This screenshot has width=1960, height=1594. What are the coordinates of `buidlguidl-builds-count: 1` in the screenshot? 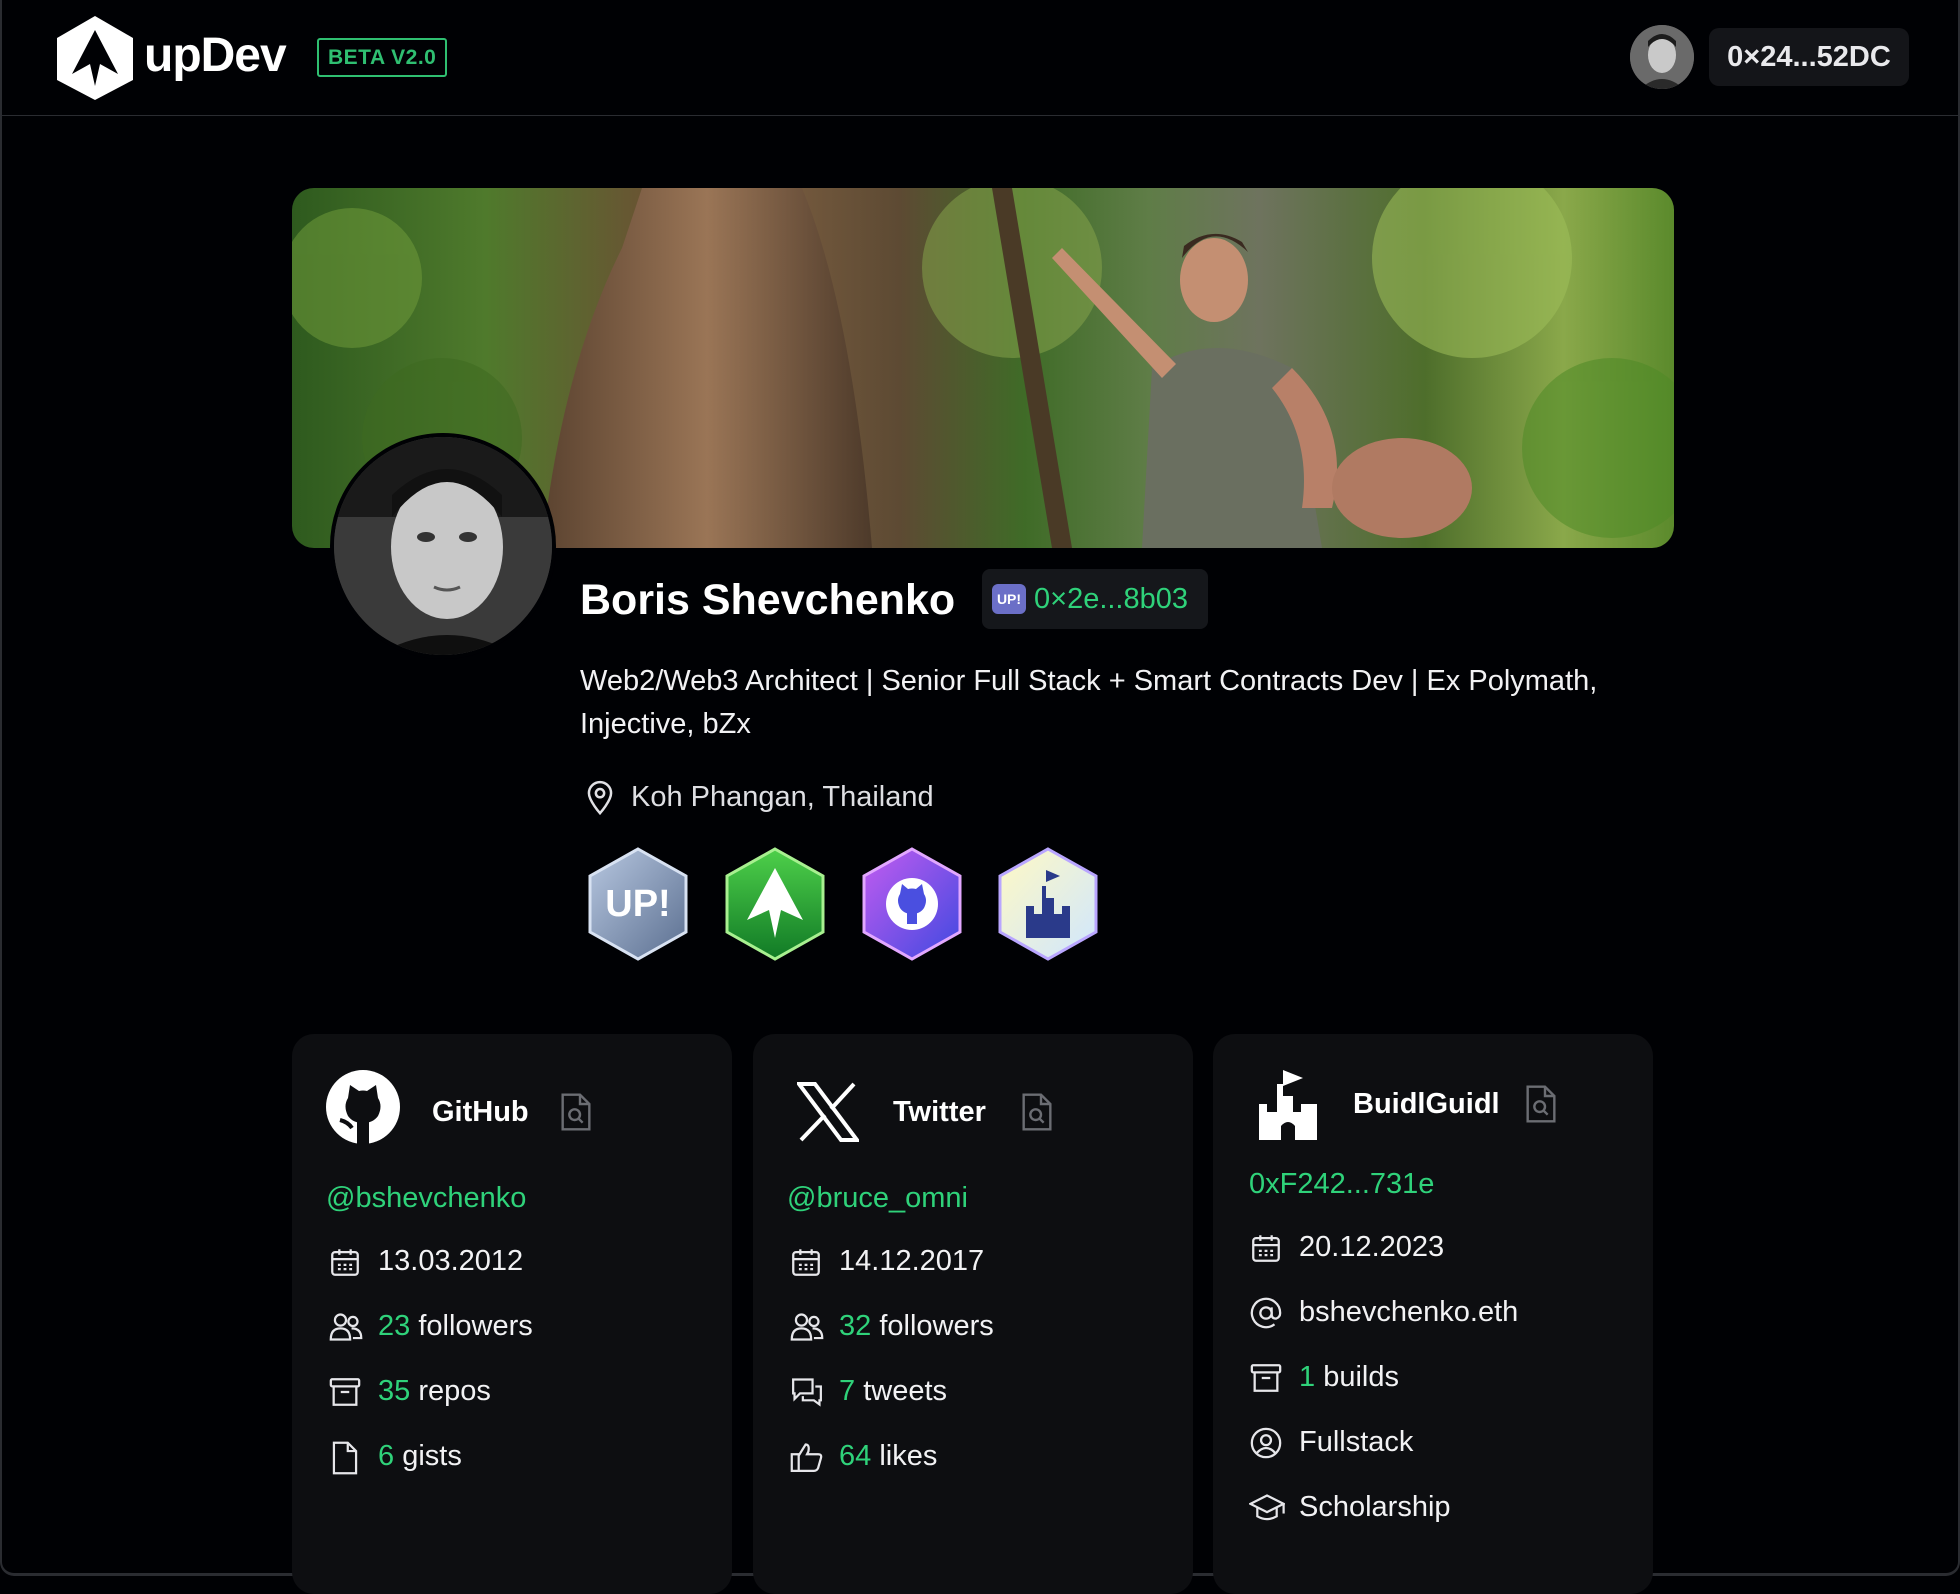 It's located at (1307, 1377).